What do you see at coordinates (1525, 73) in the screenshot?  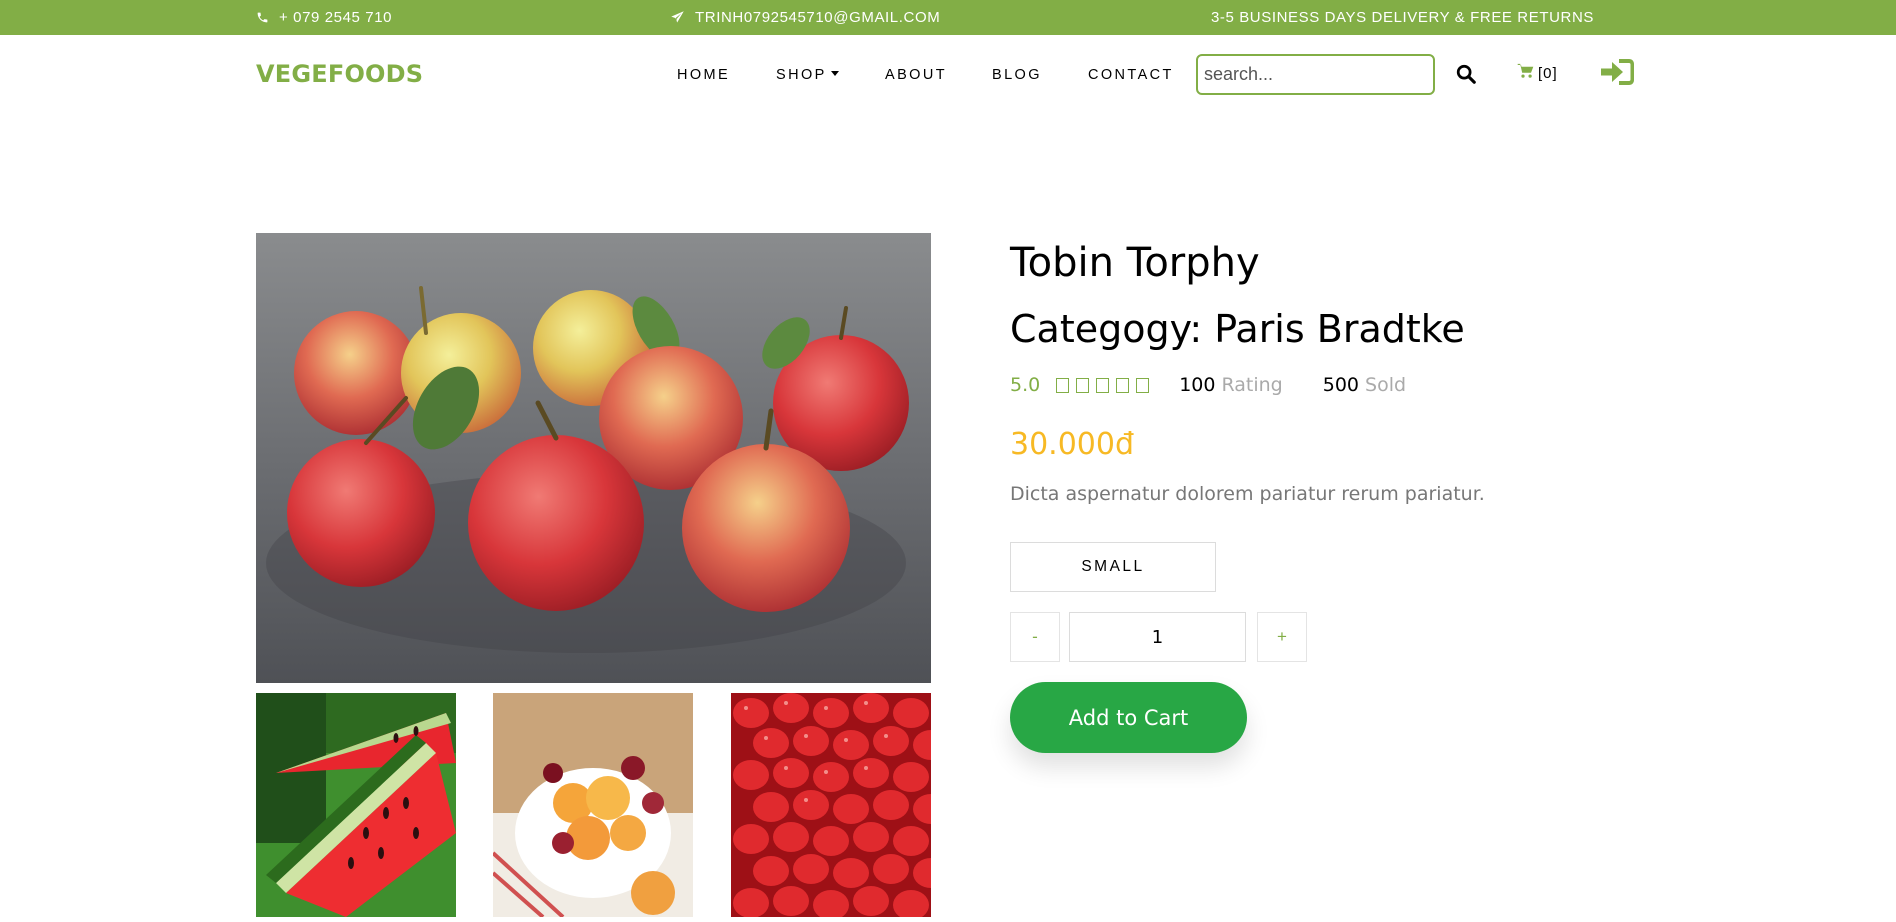 I see `cart-icon` at bounding box center [1525, 73].